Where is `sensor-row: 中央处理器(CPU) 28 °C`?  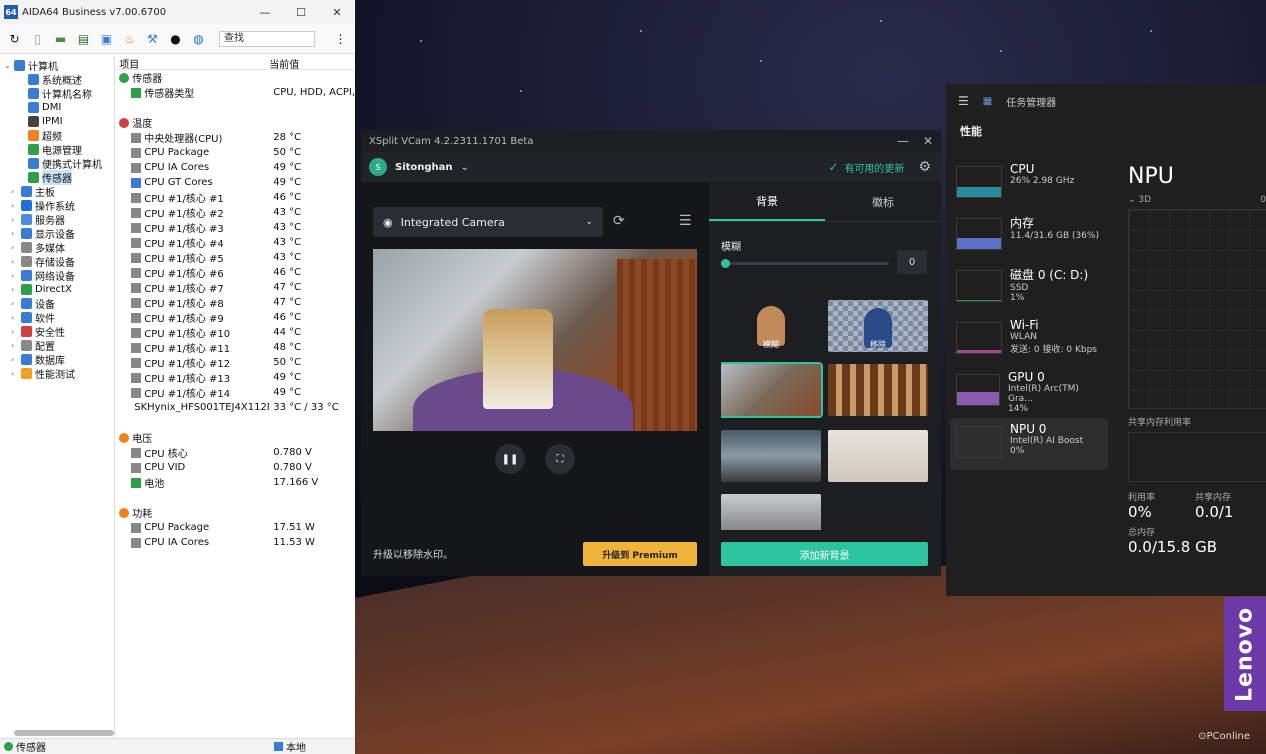
sensor-row: 中央处理器(CPU) 28 °C is located at coordinates (235, 137).